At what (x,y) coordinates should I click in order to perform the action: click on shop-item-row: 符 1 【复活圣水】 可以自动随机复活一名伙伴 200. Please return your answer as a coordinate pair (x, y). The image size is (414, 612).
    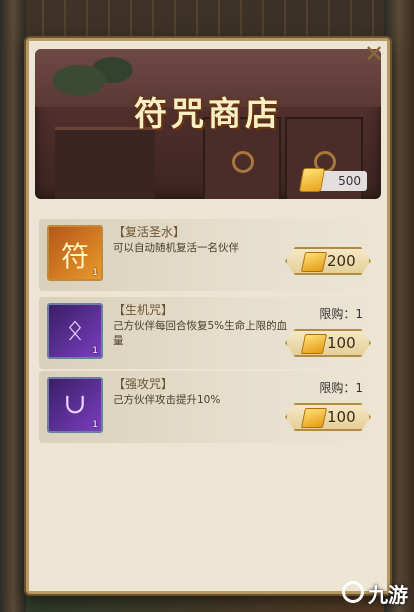
    Looking at the image, I should click on (208, 255).